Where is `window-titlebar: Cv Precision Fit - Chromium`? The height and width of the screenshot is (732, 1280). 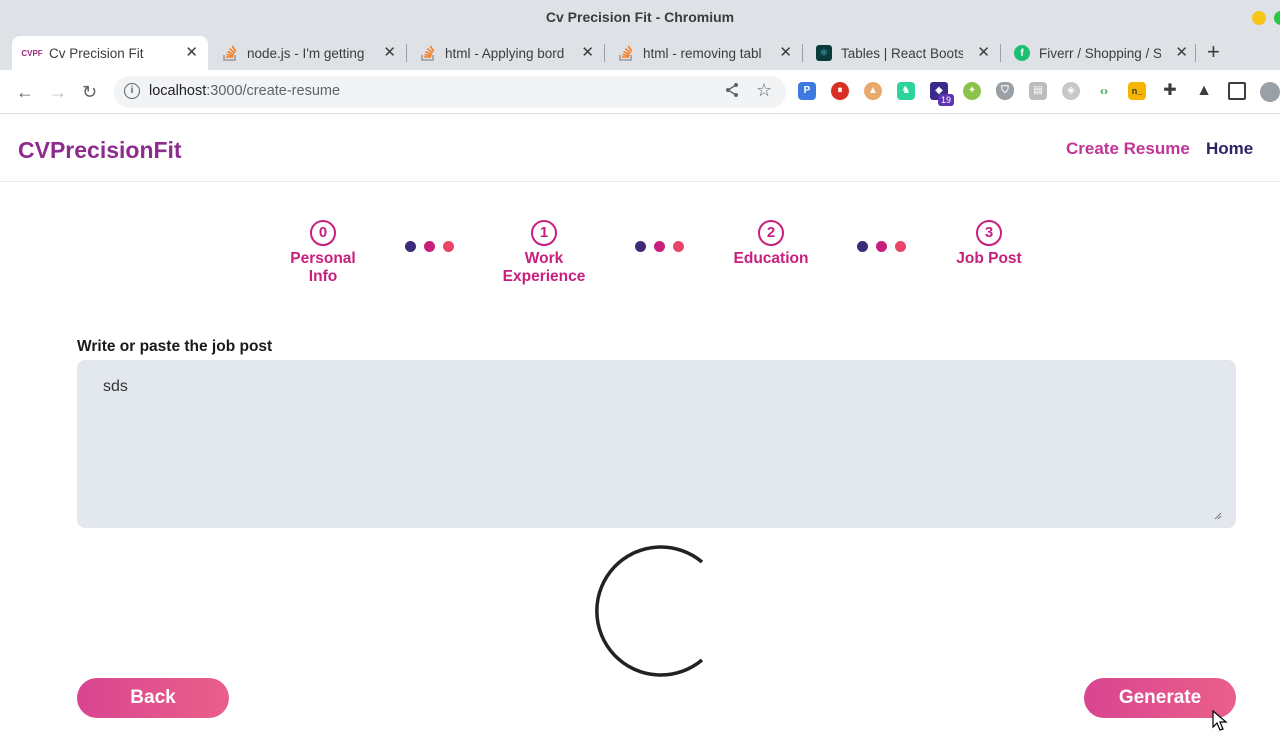
window-titlebar: Cv Precision Fit - Chromium is located at coordinates (640, 18).